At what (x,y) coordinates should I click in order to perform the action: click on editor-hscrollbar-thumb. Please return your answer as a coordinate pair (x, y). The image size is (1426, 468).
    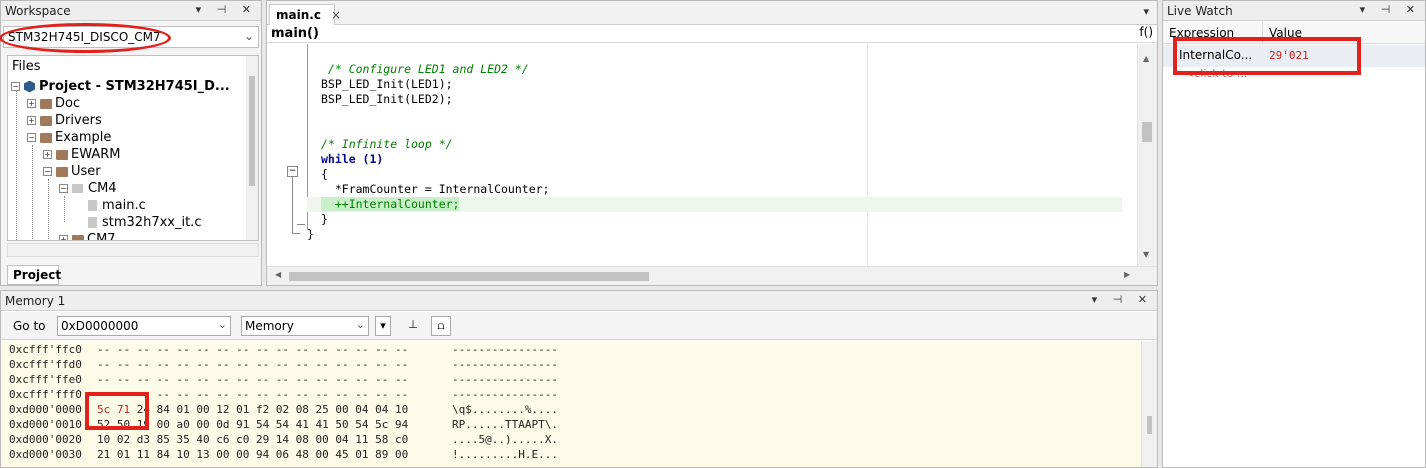
    Looking at the image, I should click on (469, 276).